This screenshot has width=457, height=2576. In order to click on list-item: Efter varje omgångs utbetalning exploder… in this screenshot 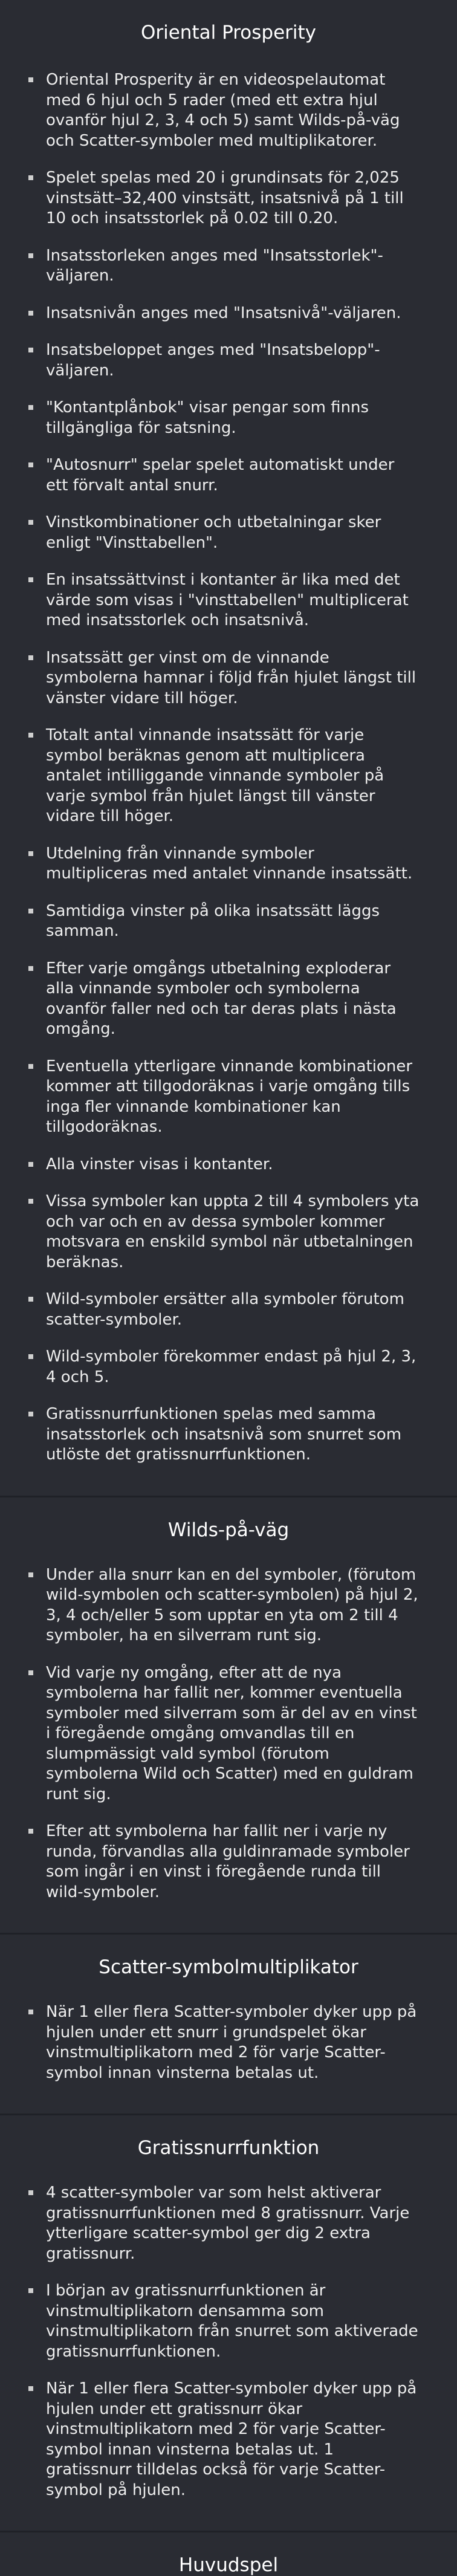, I will do `click(224, 1000)`.